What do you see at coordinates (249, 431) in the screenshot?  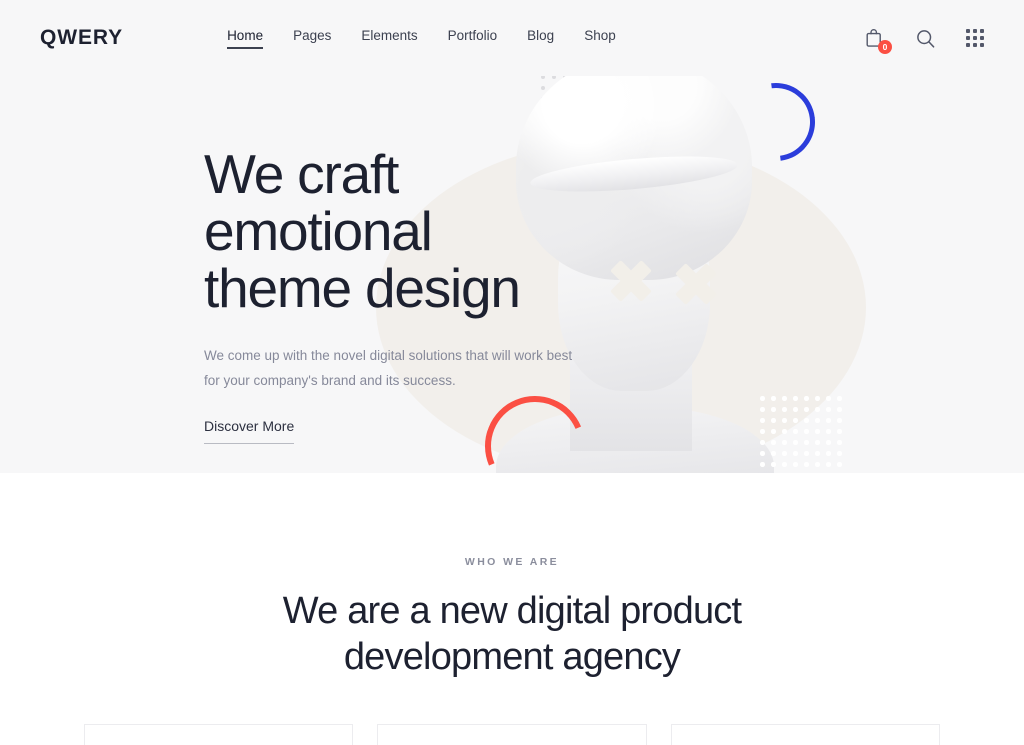 I see `discover-more-link: Discover More` at bounding box center [249, 431].